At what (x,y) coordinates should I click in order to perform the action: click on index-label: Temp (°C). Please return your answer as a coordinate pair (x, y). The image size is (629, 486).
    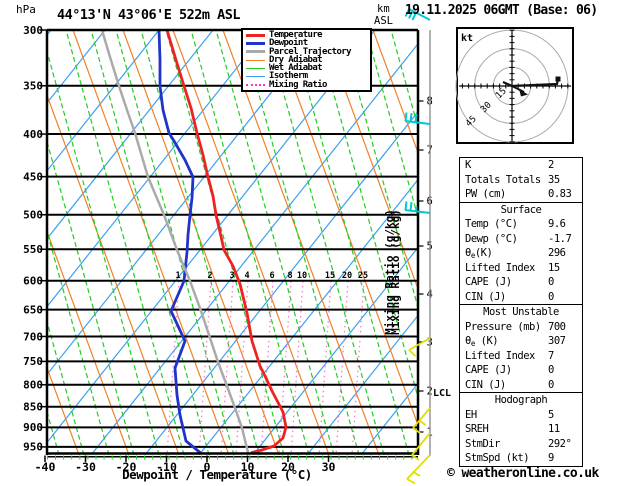
    Looking at the image, I should click on (491, 224).